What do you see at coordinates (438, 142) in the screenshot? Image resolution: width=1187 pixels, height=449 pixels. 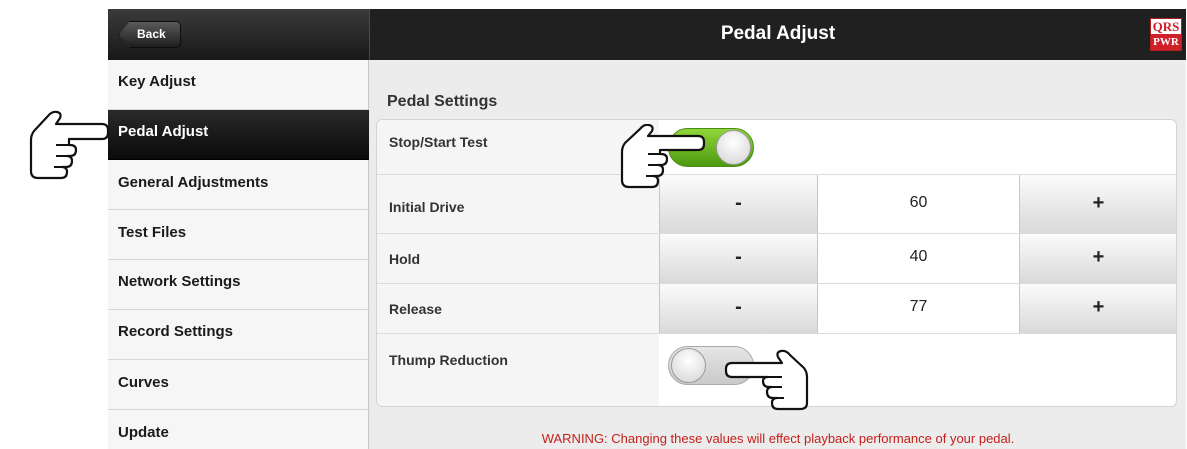 I see `stop-start-label: Stop/Start Test` at bounding box center [438, 142].